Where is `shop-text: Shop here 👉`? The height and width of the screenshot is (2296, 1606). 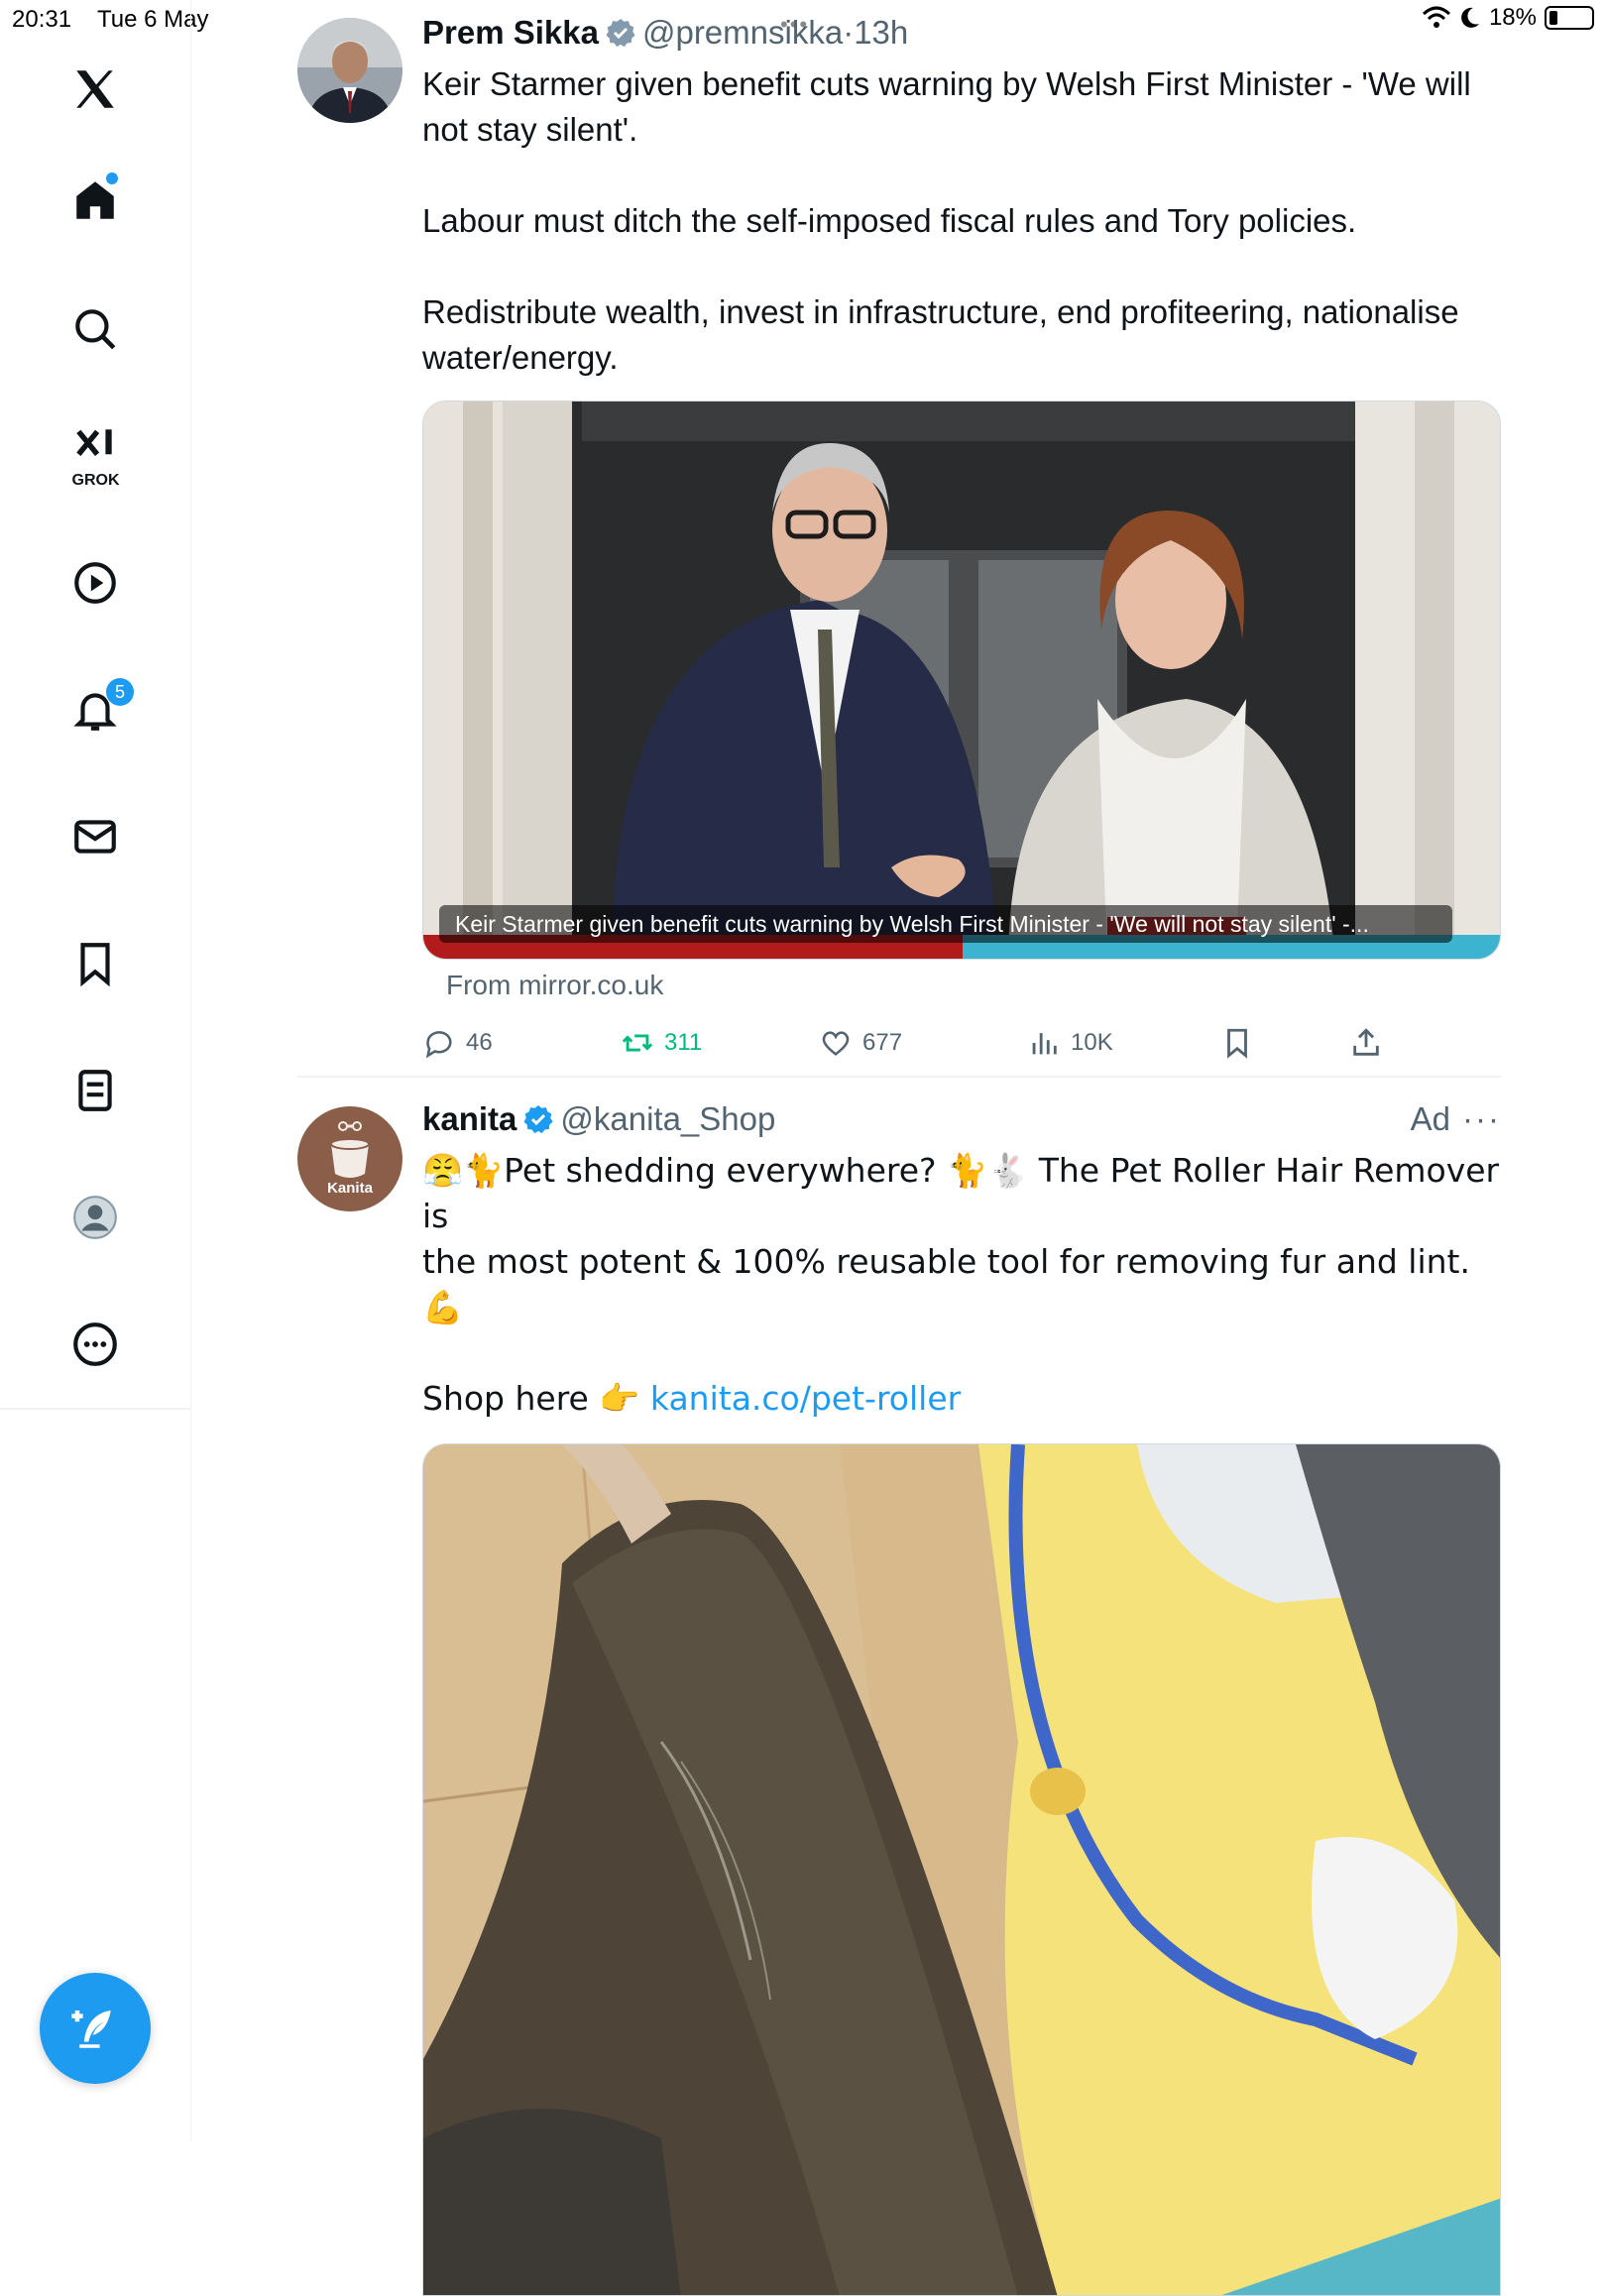
shop-text: Shop here 👉 is located at coordinates (536, 1398).